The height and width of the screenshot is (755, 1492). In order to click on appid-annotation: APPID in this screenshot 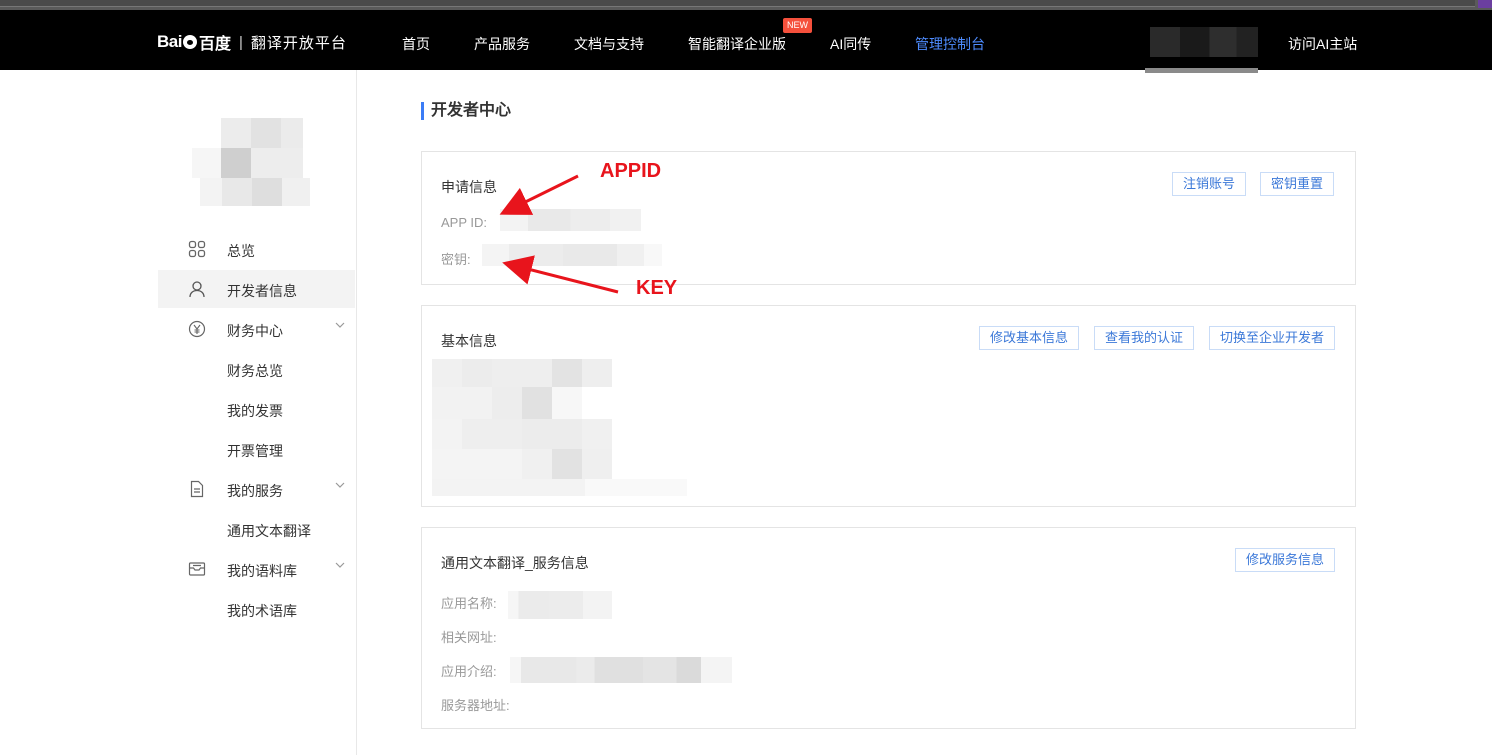, I will do `click(631, 171)`.